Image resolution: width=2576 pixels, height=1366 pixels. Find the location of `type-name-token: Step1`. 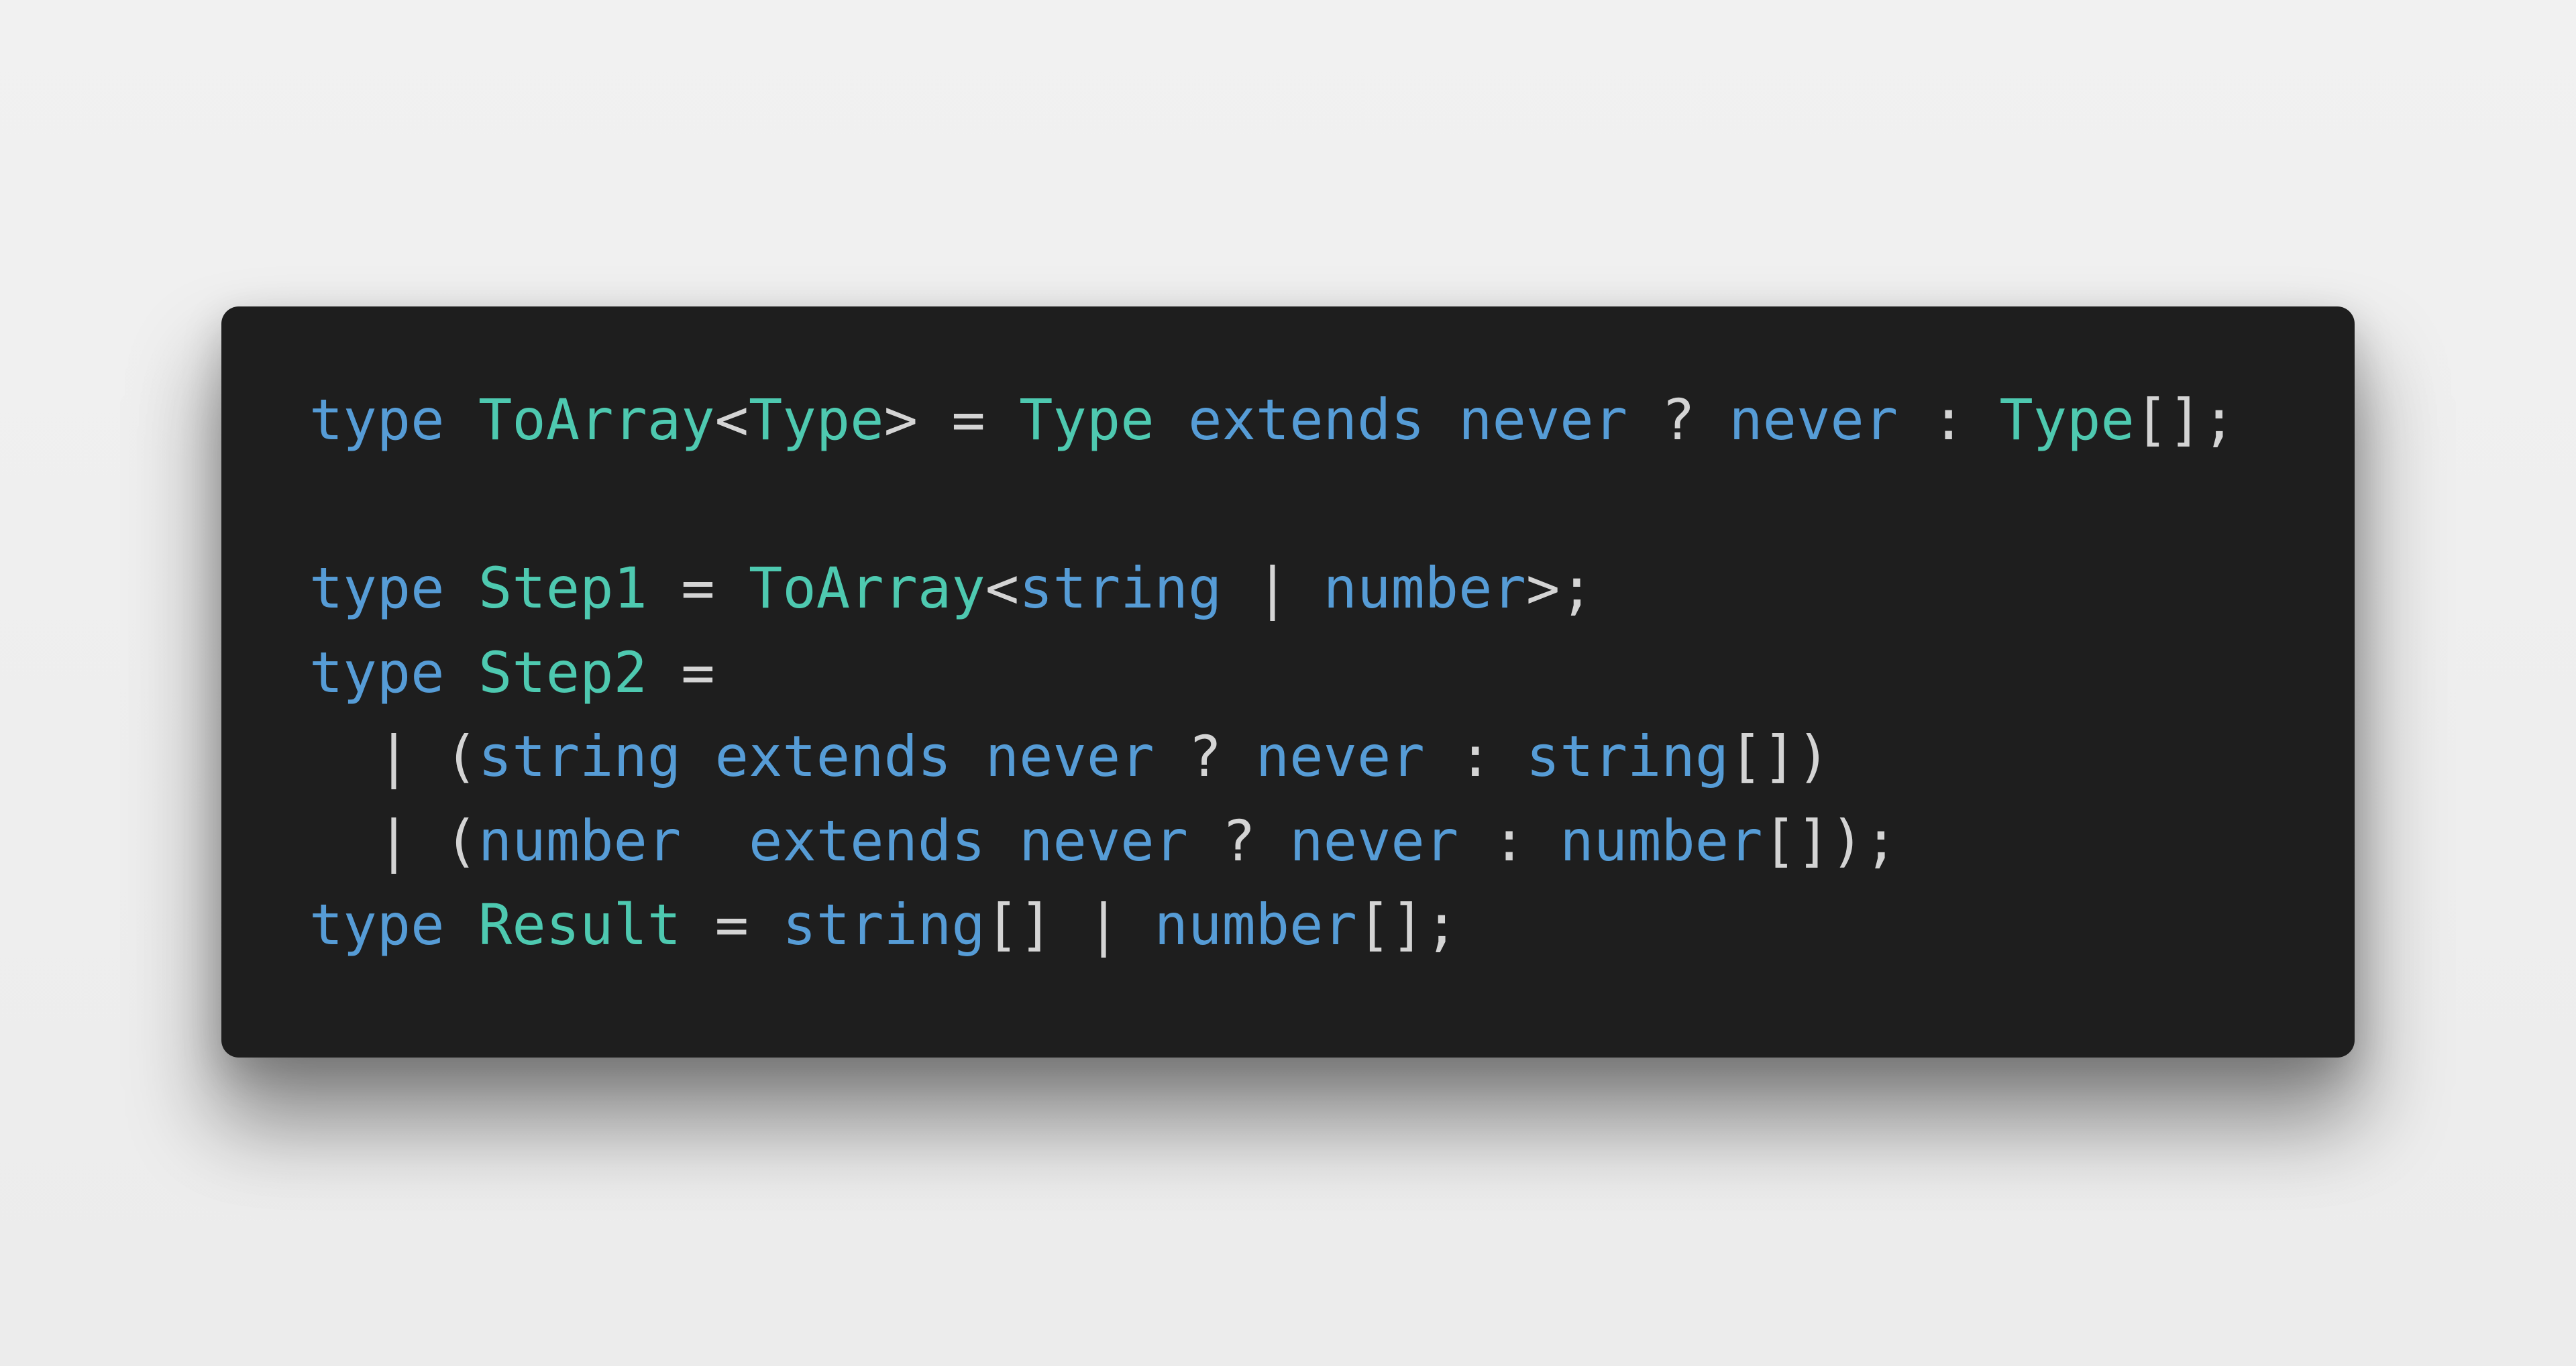

type-name-token: Step1 is located at coordinates (562, 588).